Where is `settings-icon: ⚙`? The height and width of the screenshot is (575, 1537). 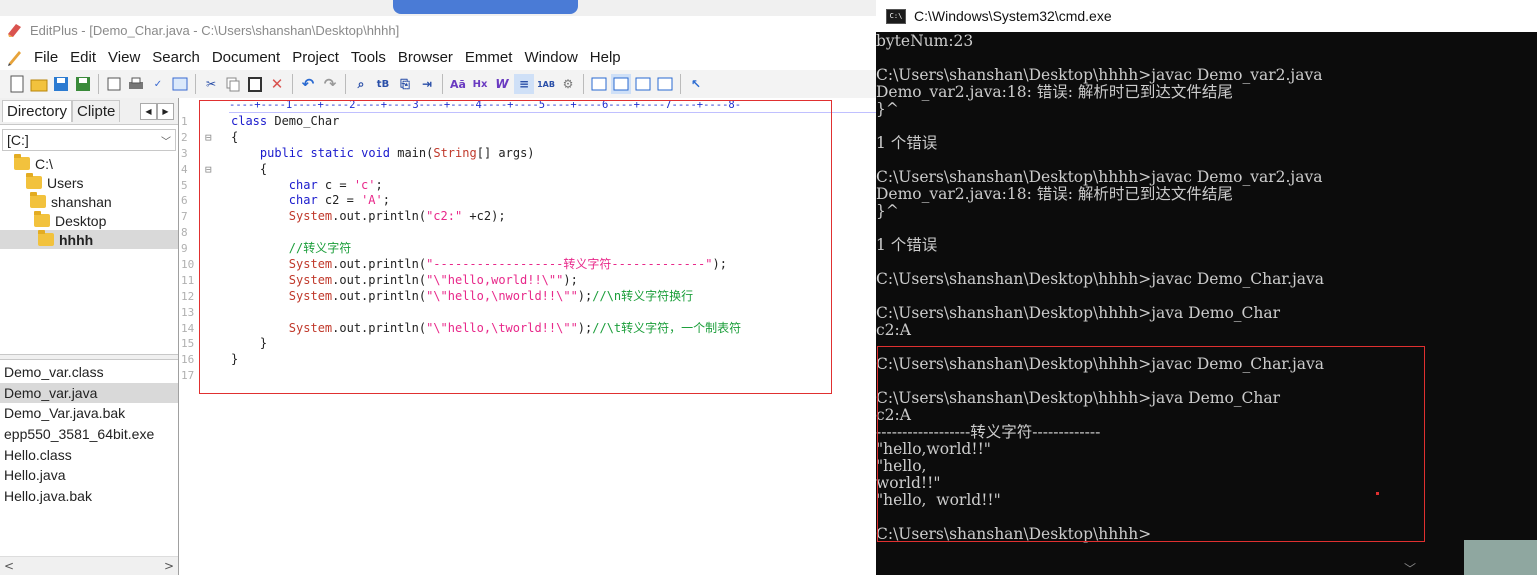 settings-icon: ⚙ is located at coordinates (568, 84).